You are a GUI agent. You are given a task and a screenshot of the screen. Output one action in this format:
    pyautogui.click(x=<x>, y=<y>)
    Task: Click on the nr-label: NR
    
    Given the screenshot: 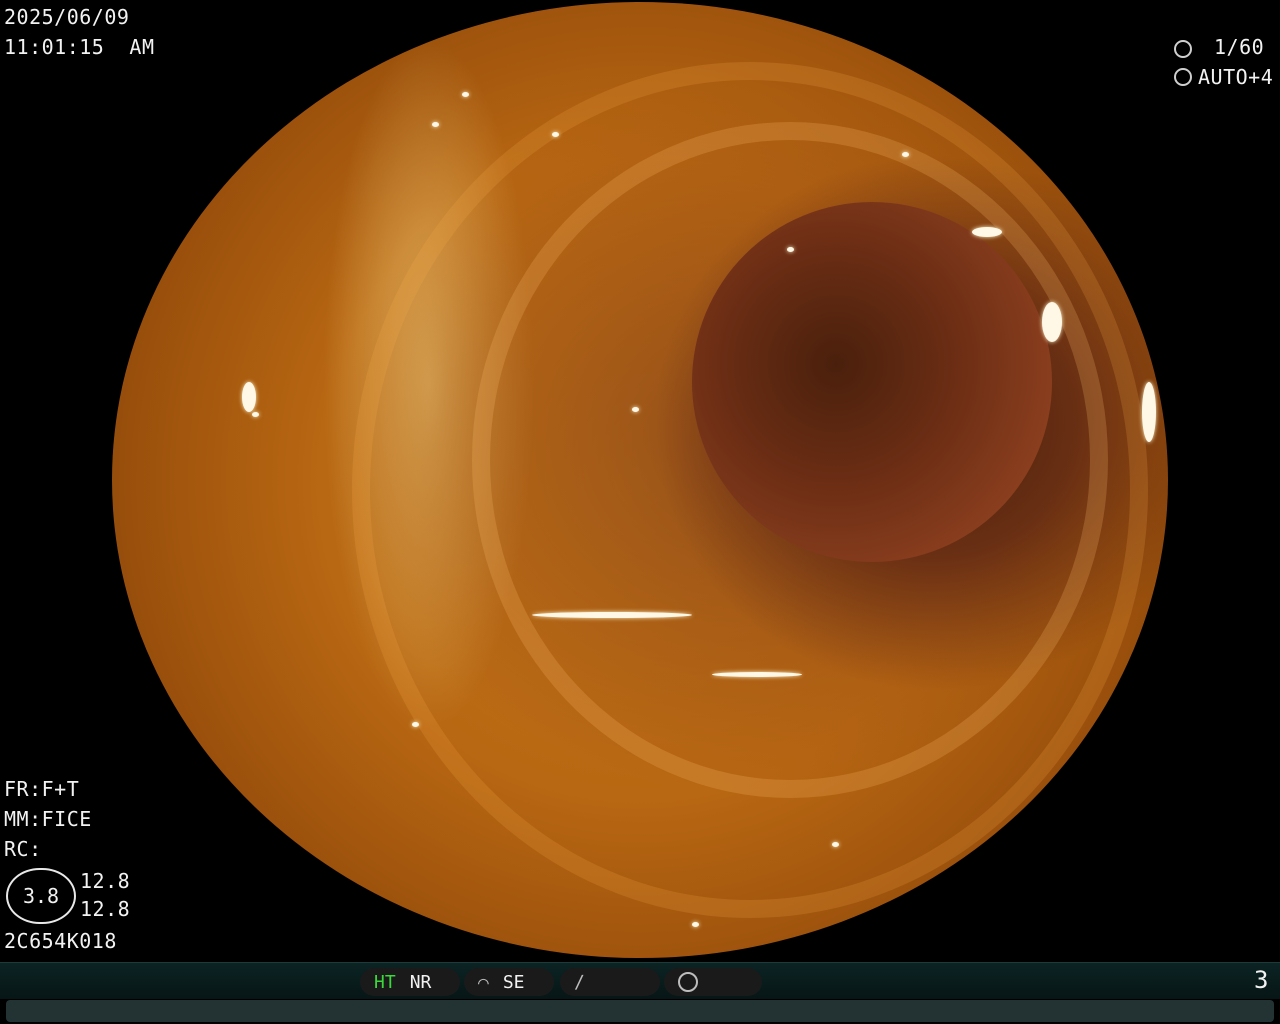 What is the action you would take?
    pyautogui.click(x=420, y=982)
    